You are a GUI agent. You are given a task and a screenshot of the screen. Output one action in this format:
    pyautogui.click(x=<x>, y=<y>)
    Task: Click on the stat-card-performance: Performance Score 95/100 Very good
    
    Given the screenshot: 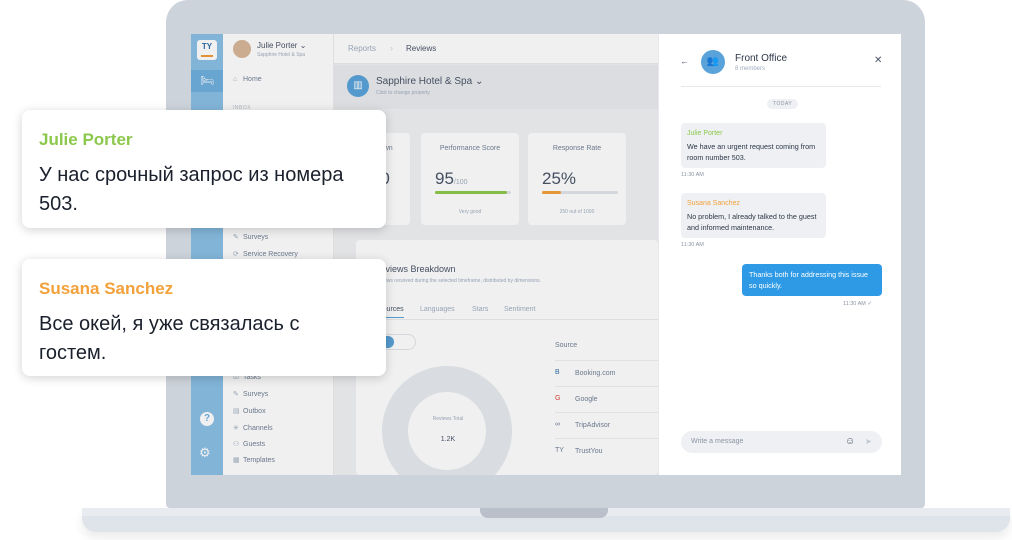 What is the action you would take?
    pyautogui.click(x=470, y=179)
    